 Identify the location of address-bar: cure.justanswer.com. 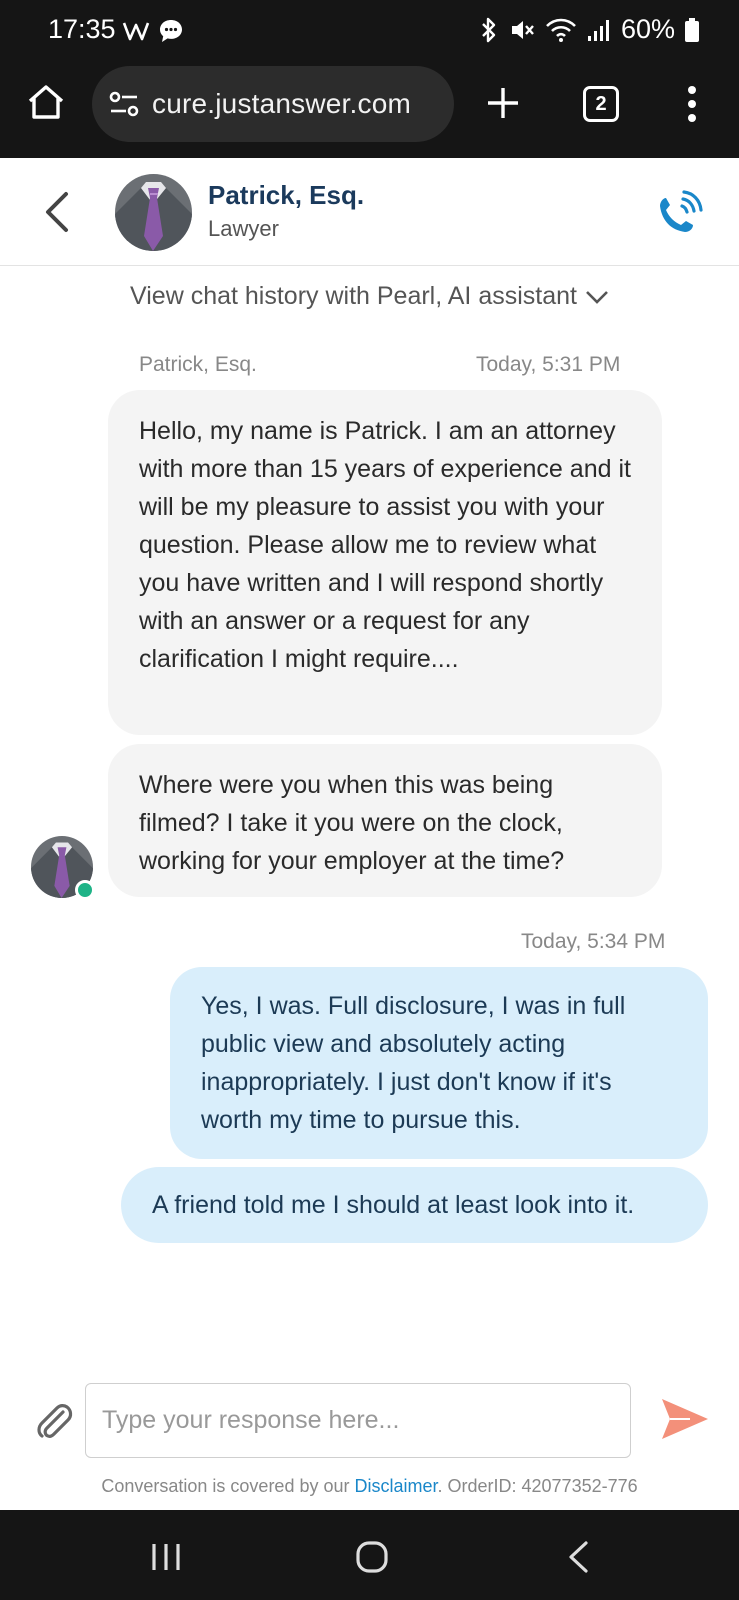
(273, 104).